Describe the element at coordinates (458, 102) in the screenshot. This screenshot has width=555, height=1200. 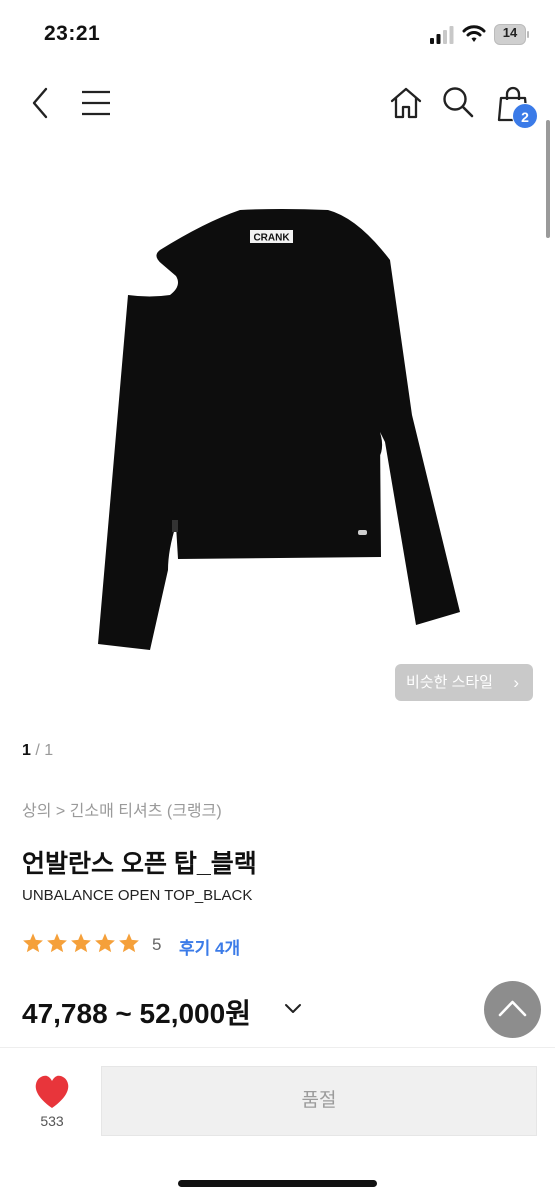
I see `search-icon` at that location.